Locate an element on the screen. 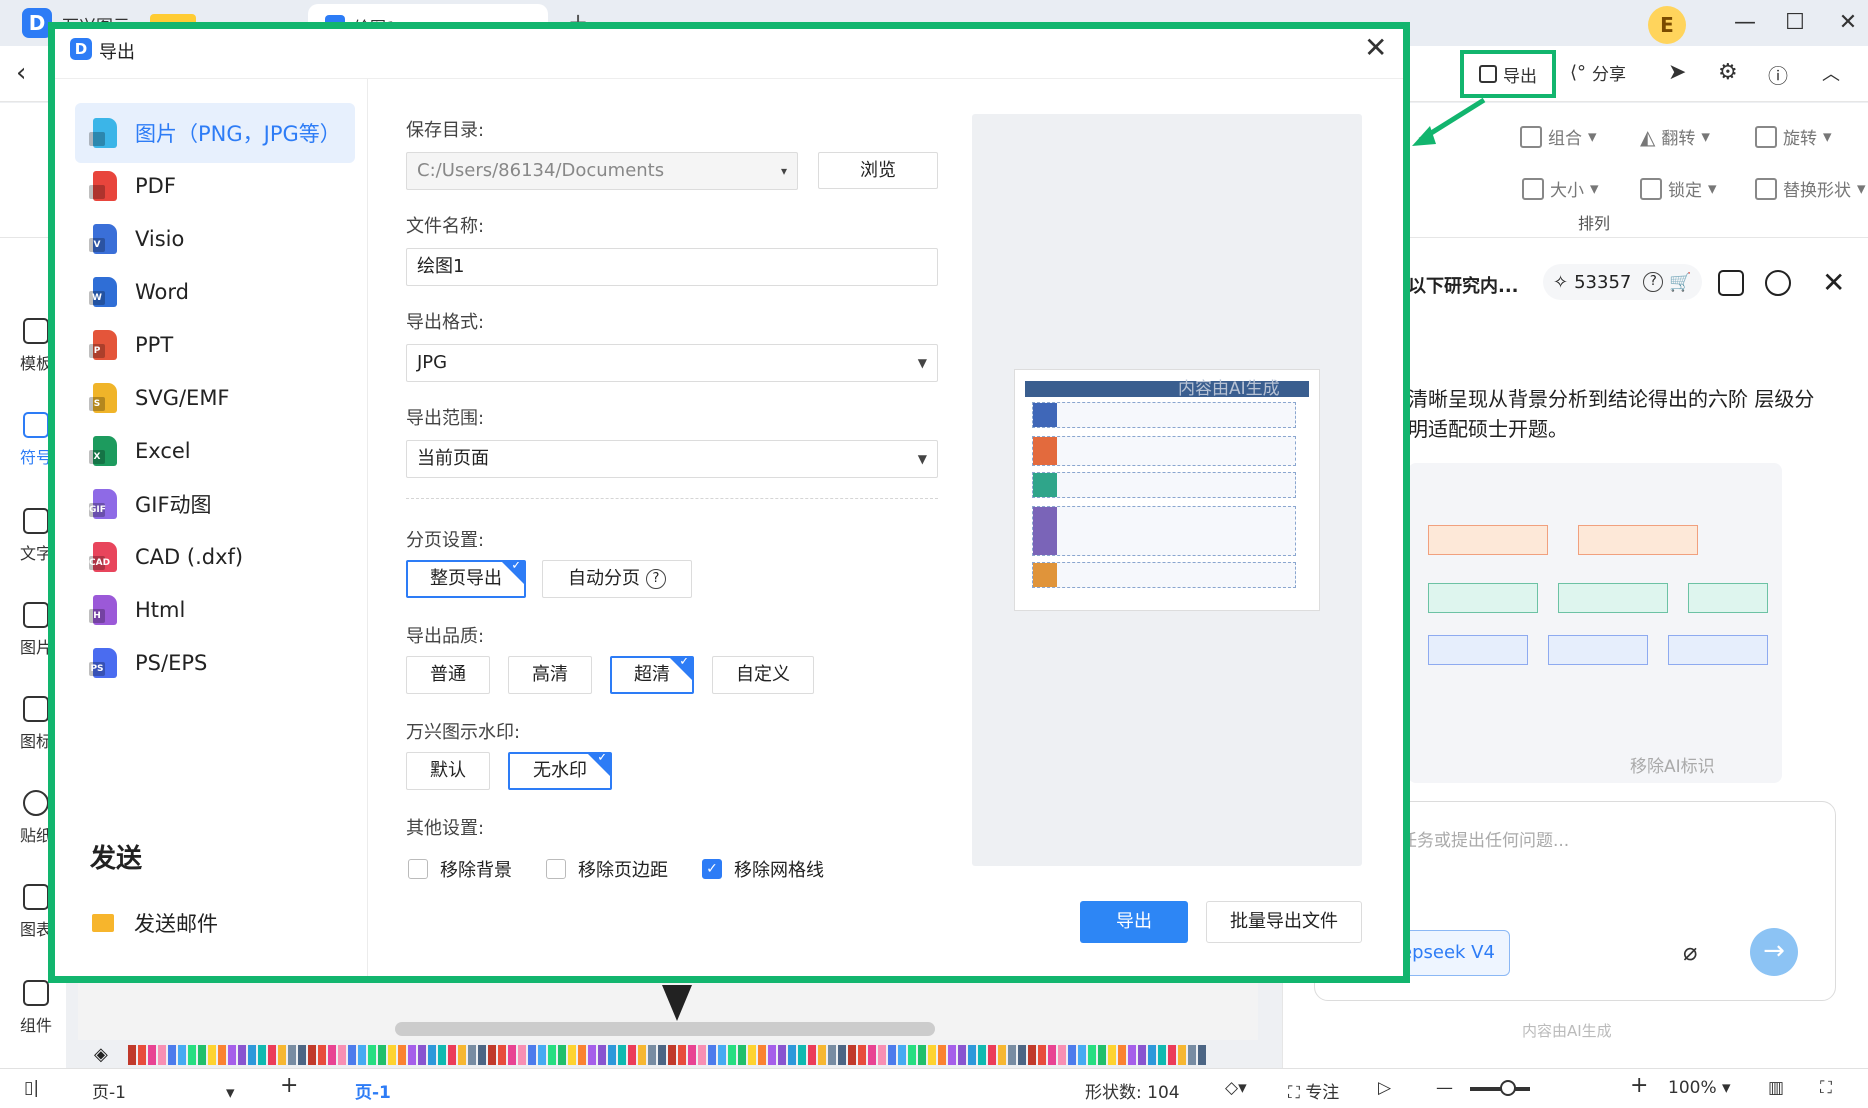  format-word: W Word is located at coordinates (215, 292).